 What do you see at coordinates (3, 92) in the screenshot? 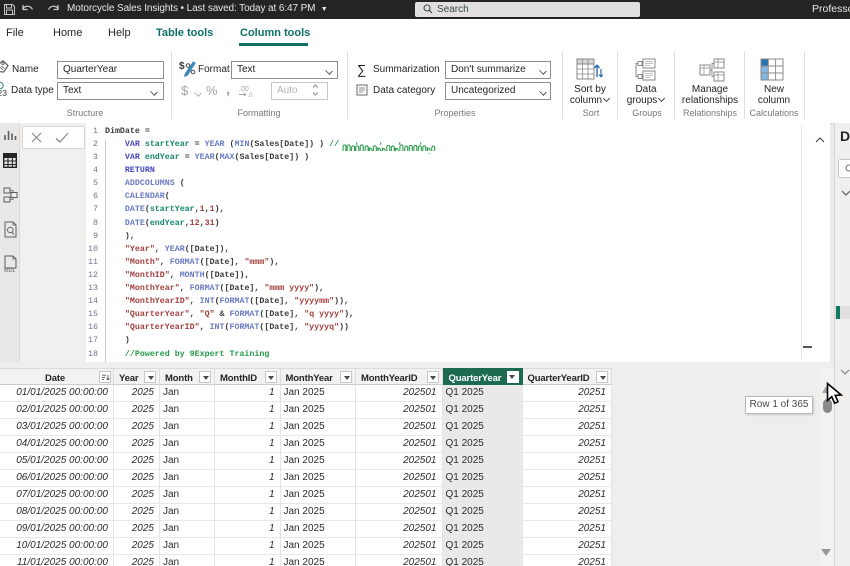
I see `svg-text: 23` at bounding box center [3, 92].